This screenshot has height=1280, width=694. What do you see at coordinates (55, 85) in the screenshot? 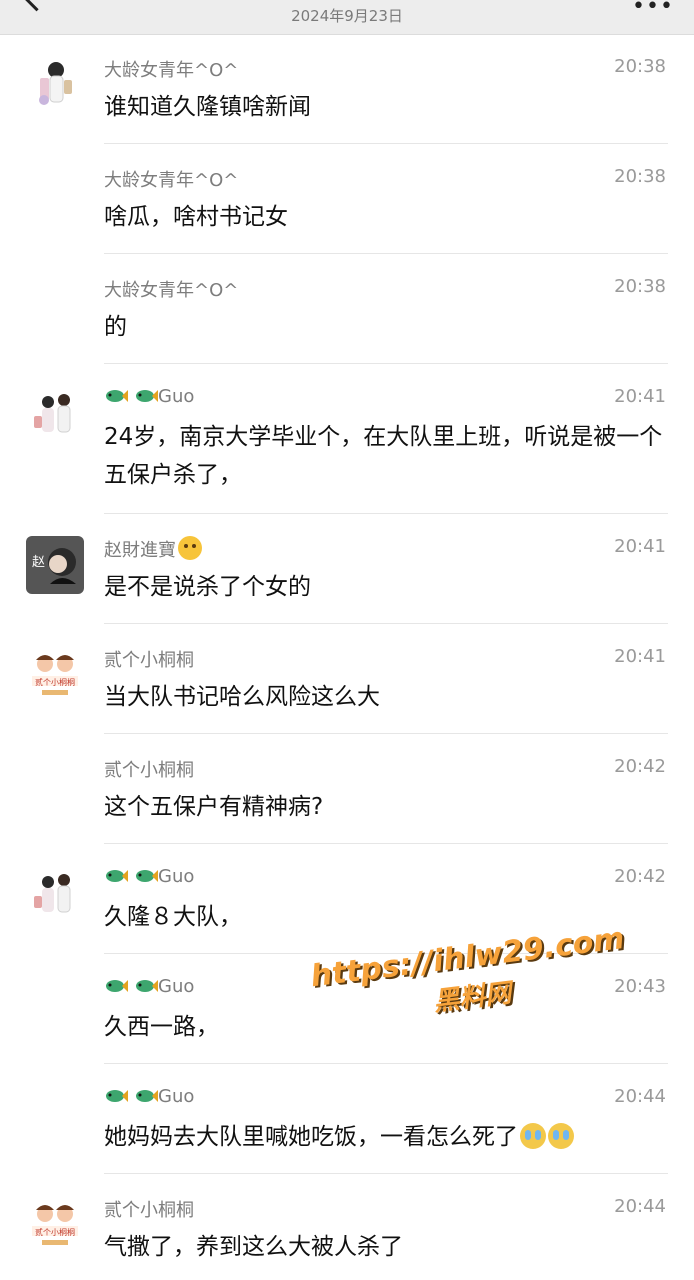
I see `avatar-girl-illustration` at bounding box center [55, 85].